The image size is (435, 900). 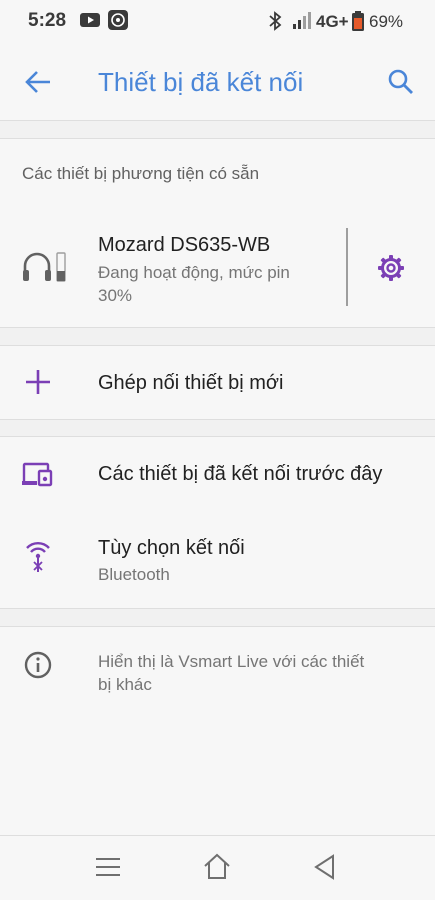 I want to click on page-title: Thiết bị đã kết nối, so click(x=201, y=82).